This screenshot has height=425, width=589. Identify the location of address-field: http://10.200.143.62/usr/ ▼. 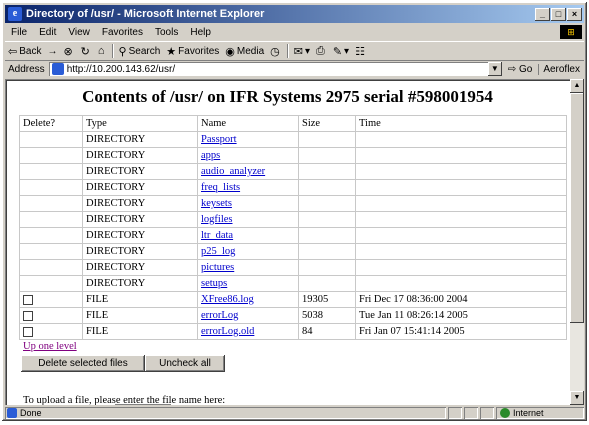
(275, 69).